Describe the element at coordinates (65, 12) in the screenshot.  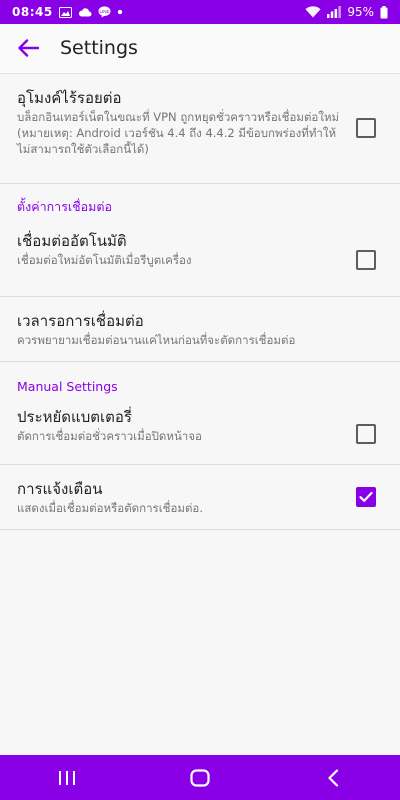
I see `image-icon` at that location.